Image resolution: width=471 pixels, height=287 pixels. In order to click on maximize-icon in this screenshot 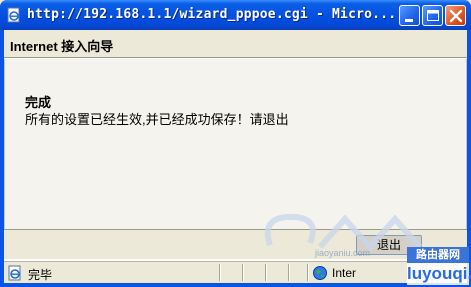, I will do `click(433, 15)`.